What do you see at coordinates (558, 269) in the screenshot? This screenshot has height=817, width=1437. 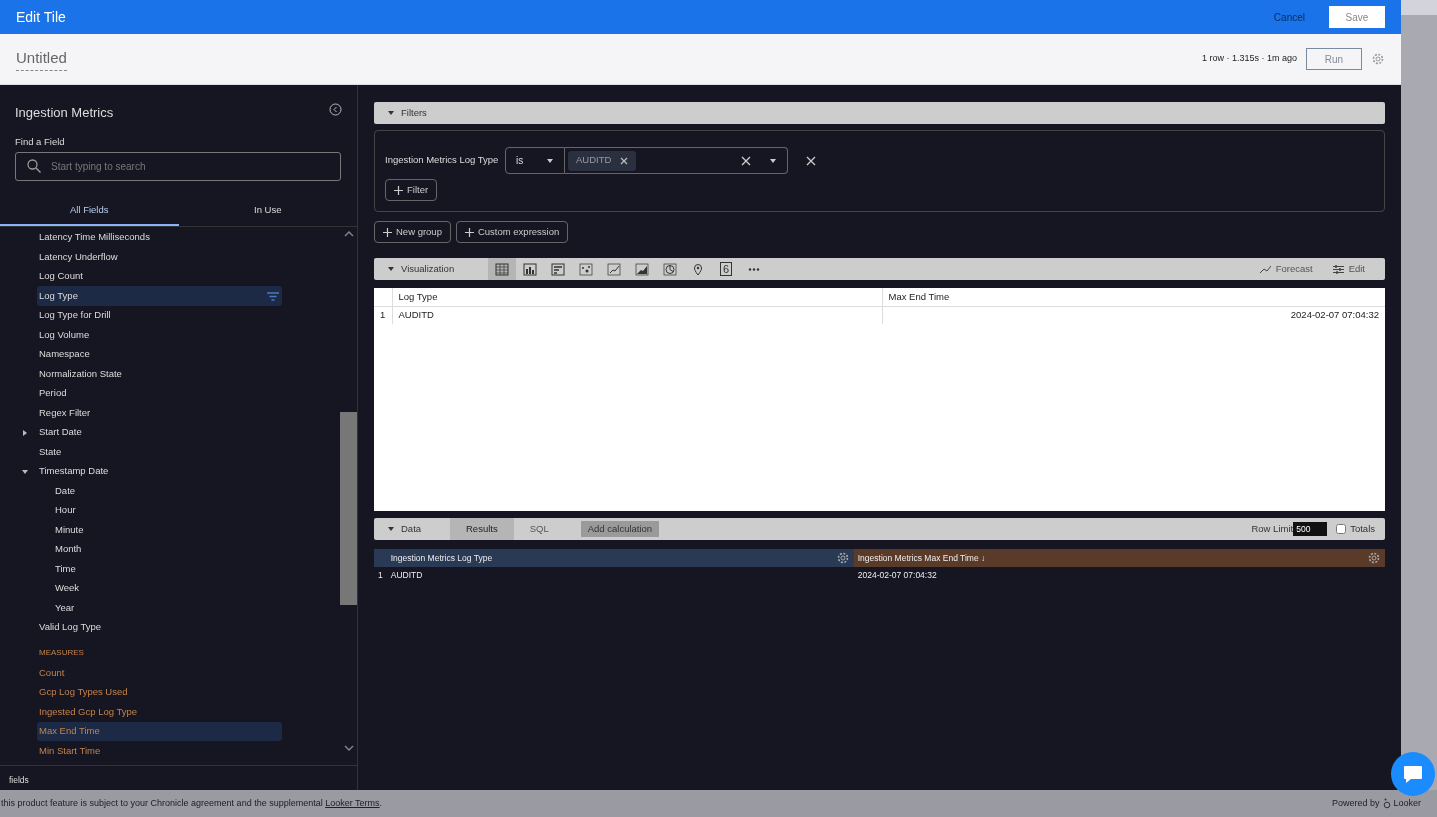 I see `bar-chart-icon` at bounding box center [558, 269].